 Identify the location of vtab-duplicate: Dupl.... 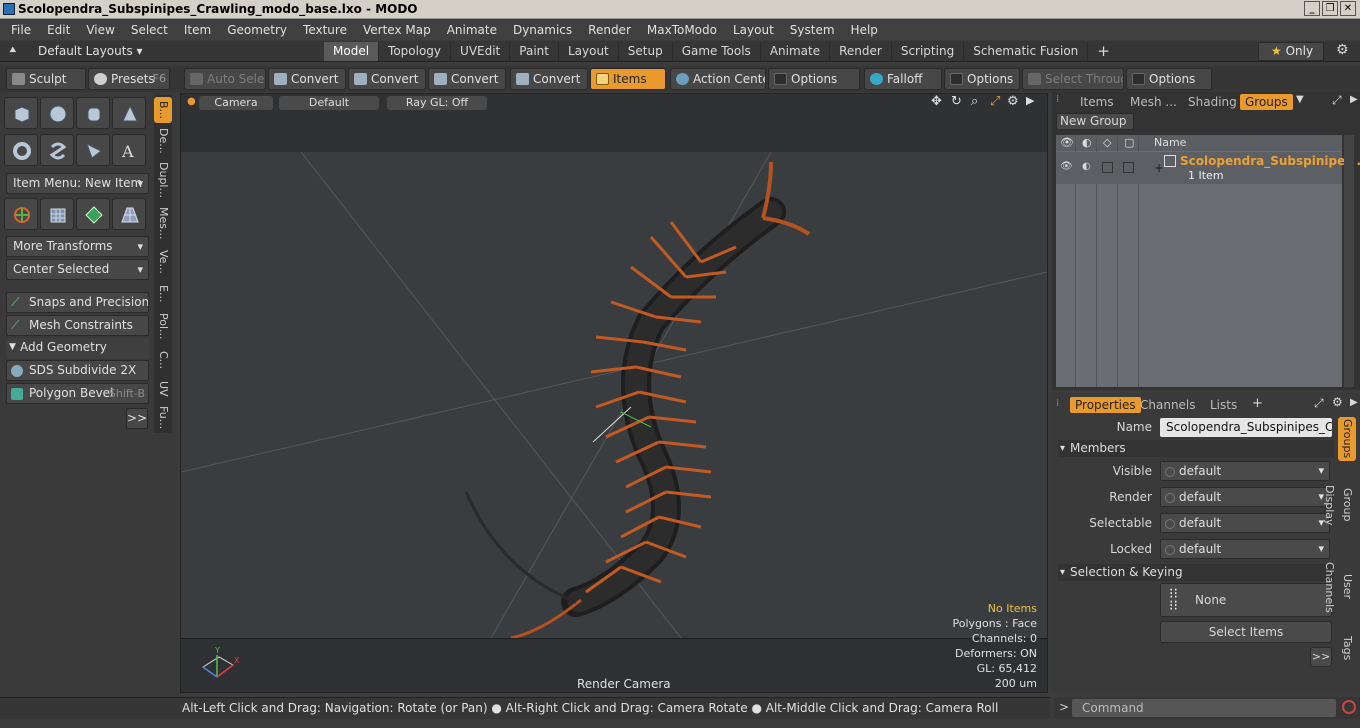
(163, 180).